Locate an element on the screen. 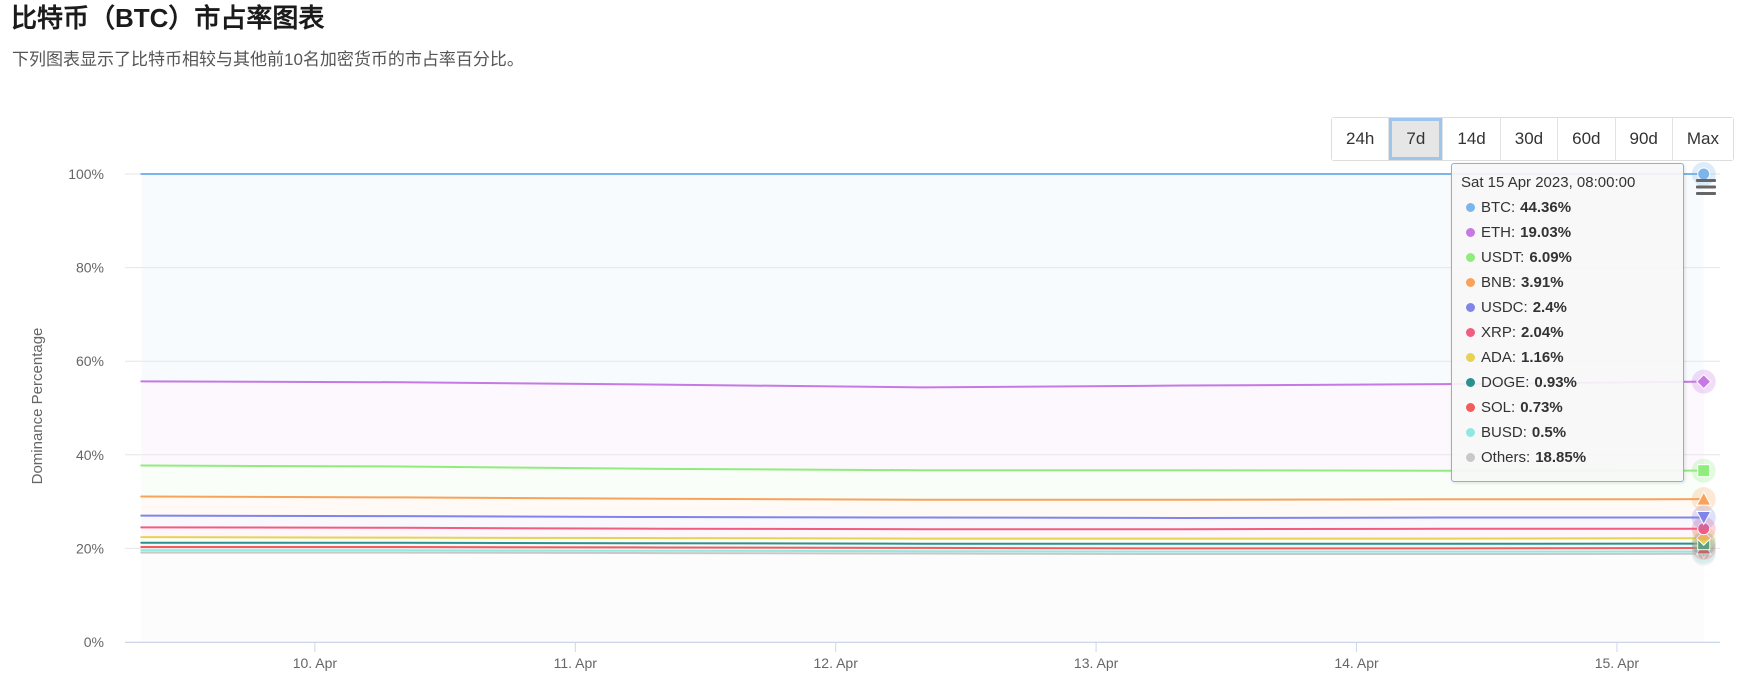  tooltip-series-value: 3.91% is located at coordinates (1542, 282).